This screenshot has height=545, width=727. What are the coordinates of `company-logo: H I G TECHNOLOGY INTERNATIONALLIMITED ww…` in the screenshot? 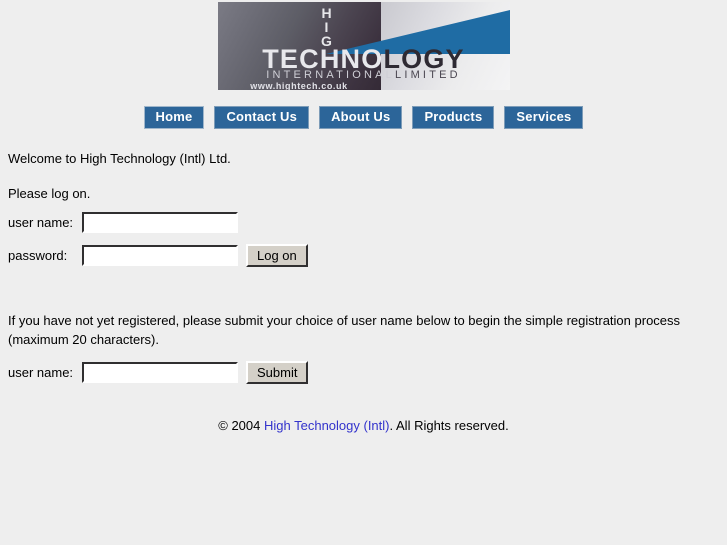 It's located at (363, 46).